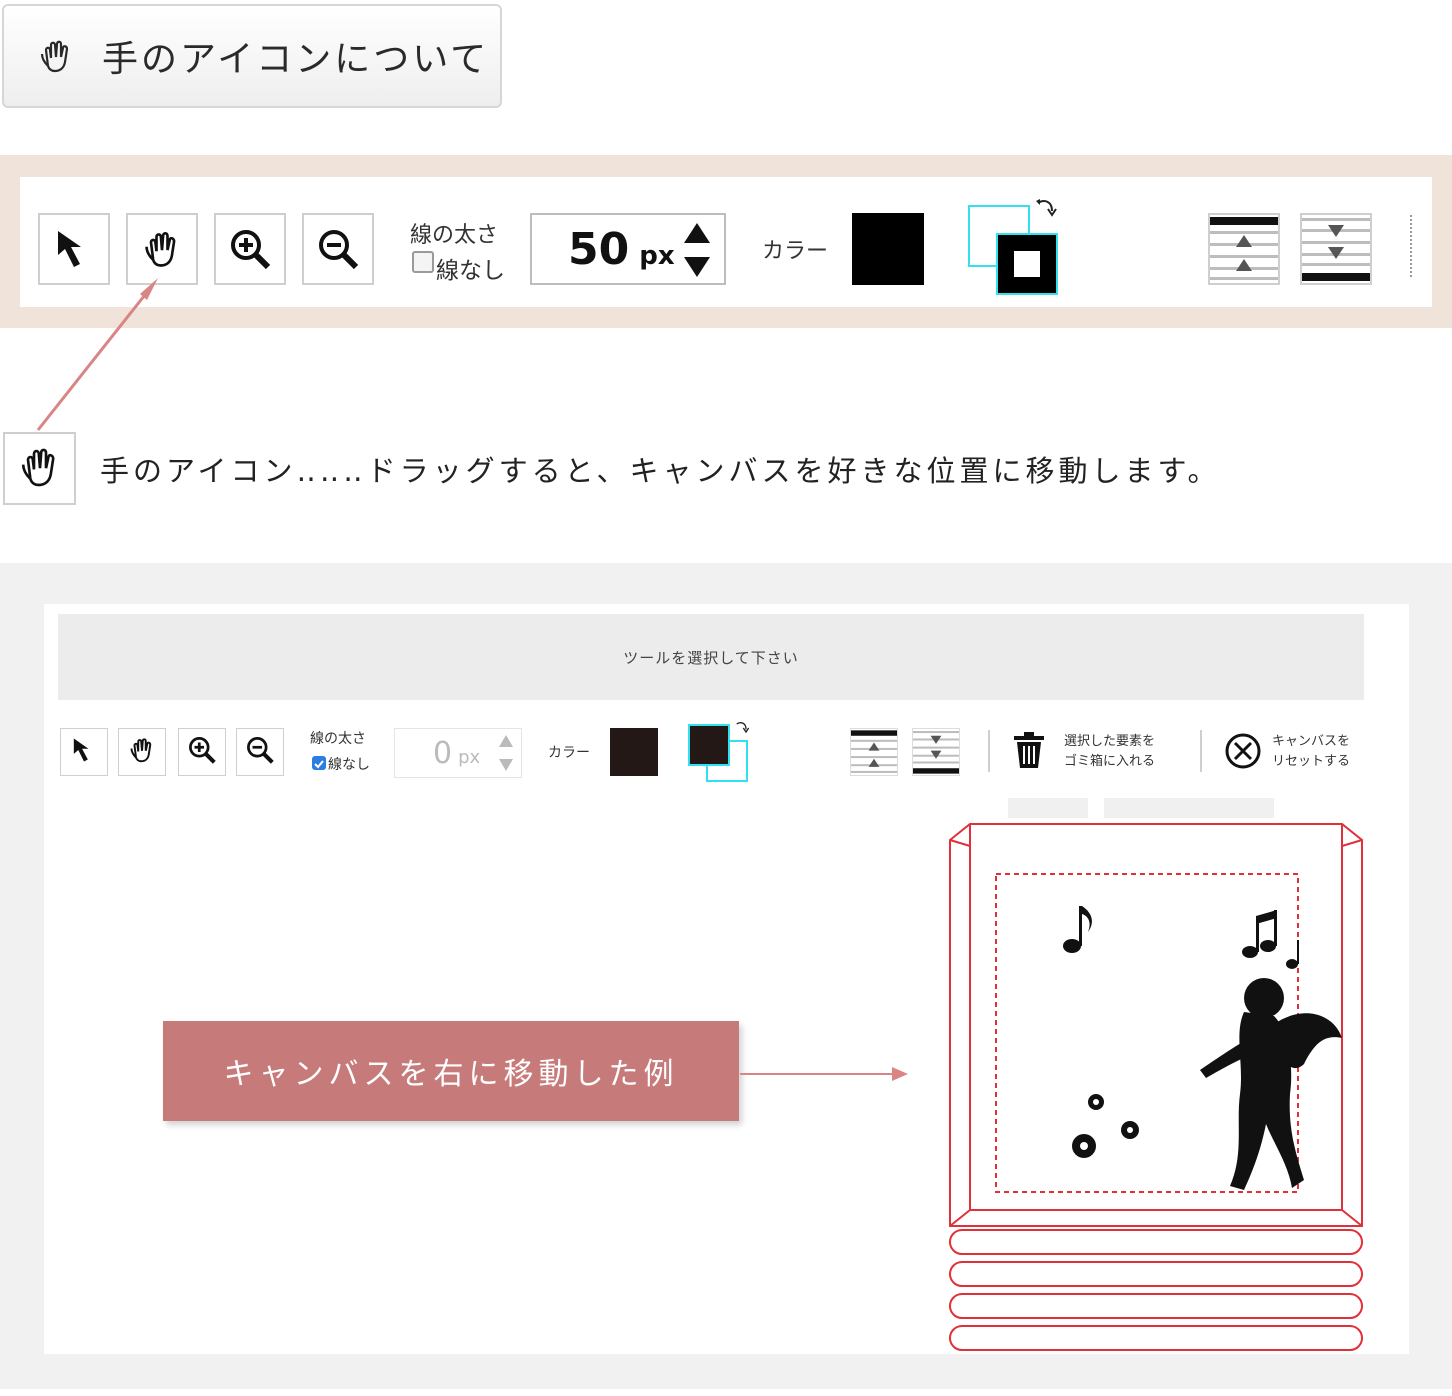 The height and width of the screenshot is (1396, 1452). I want to click on delete-label-line2: ゴミ箱に入れる, so click(1110, 761).